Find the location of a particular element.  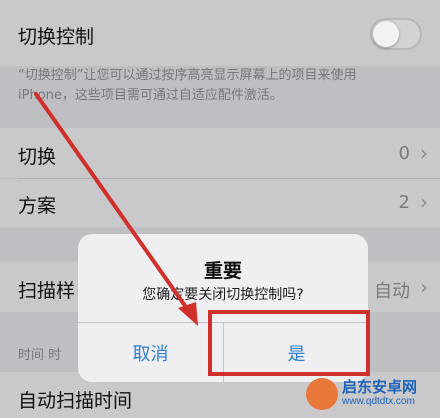

watermark: 启东安卓网 www.qdtdtx.com is located at coordinates (369, 394).